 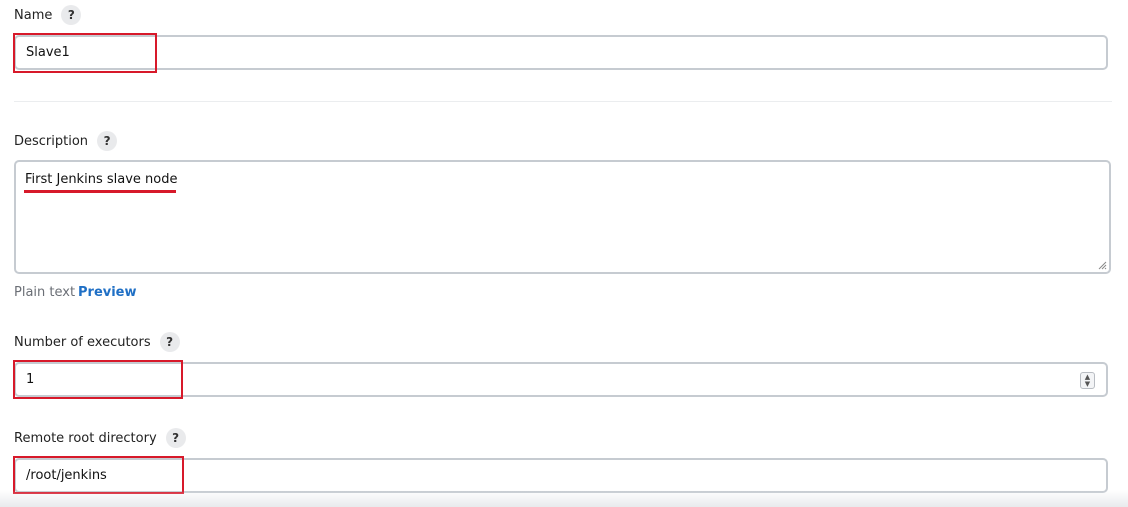 What do you see at coordinates (85, 438) in the screenshot?
I see `remote-root-label: Remote root directory` at bounding box center [85, 438].